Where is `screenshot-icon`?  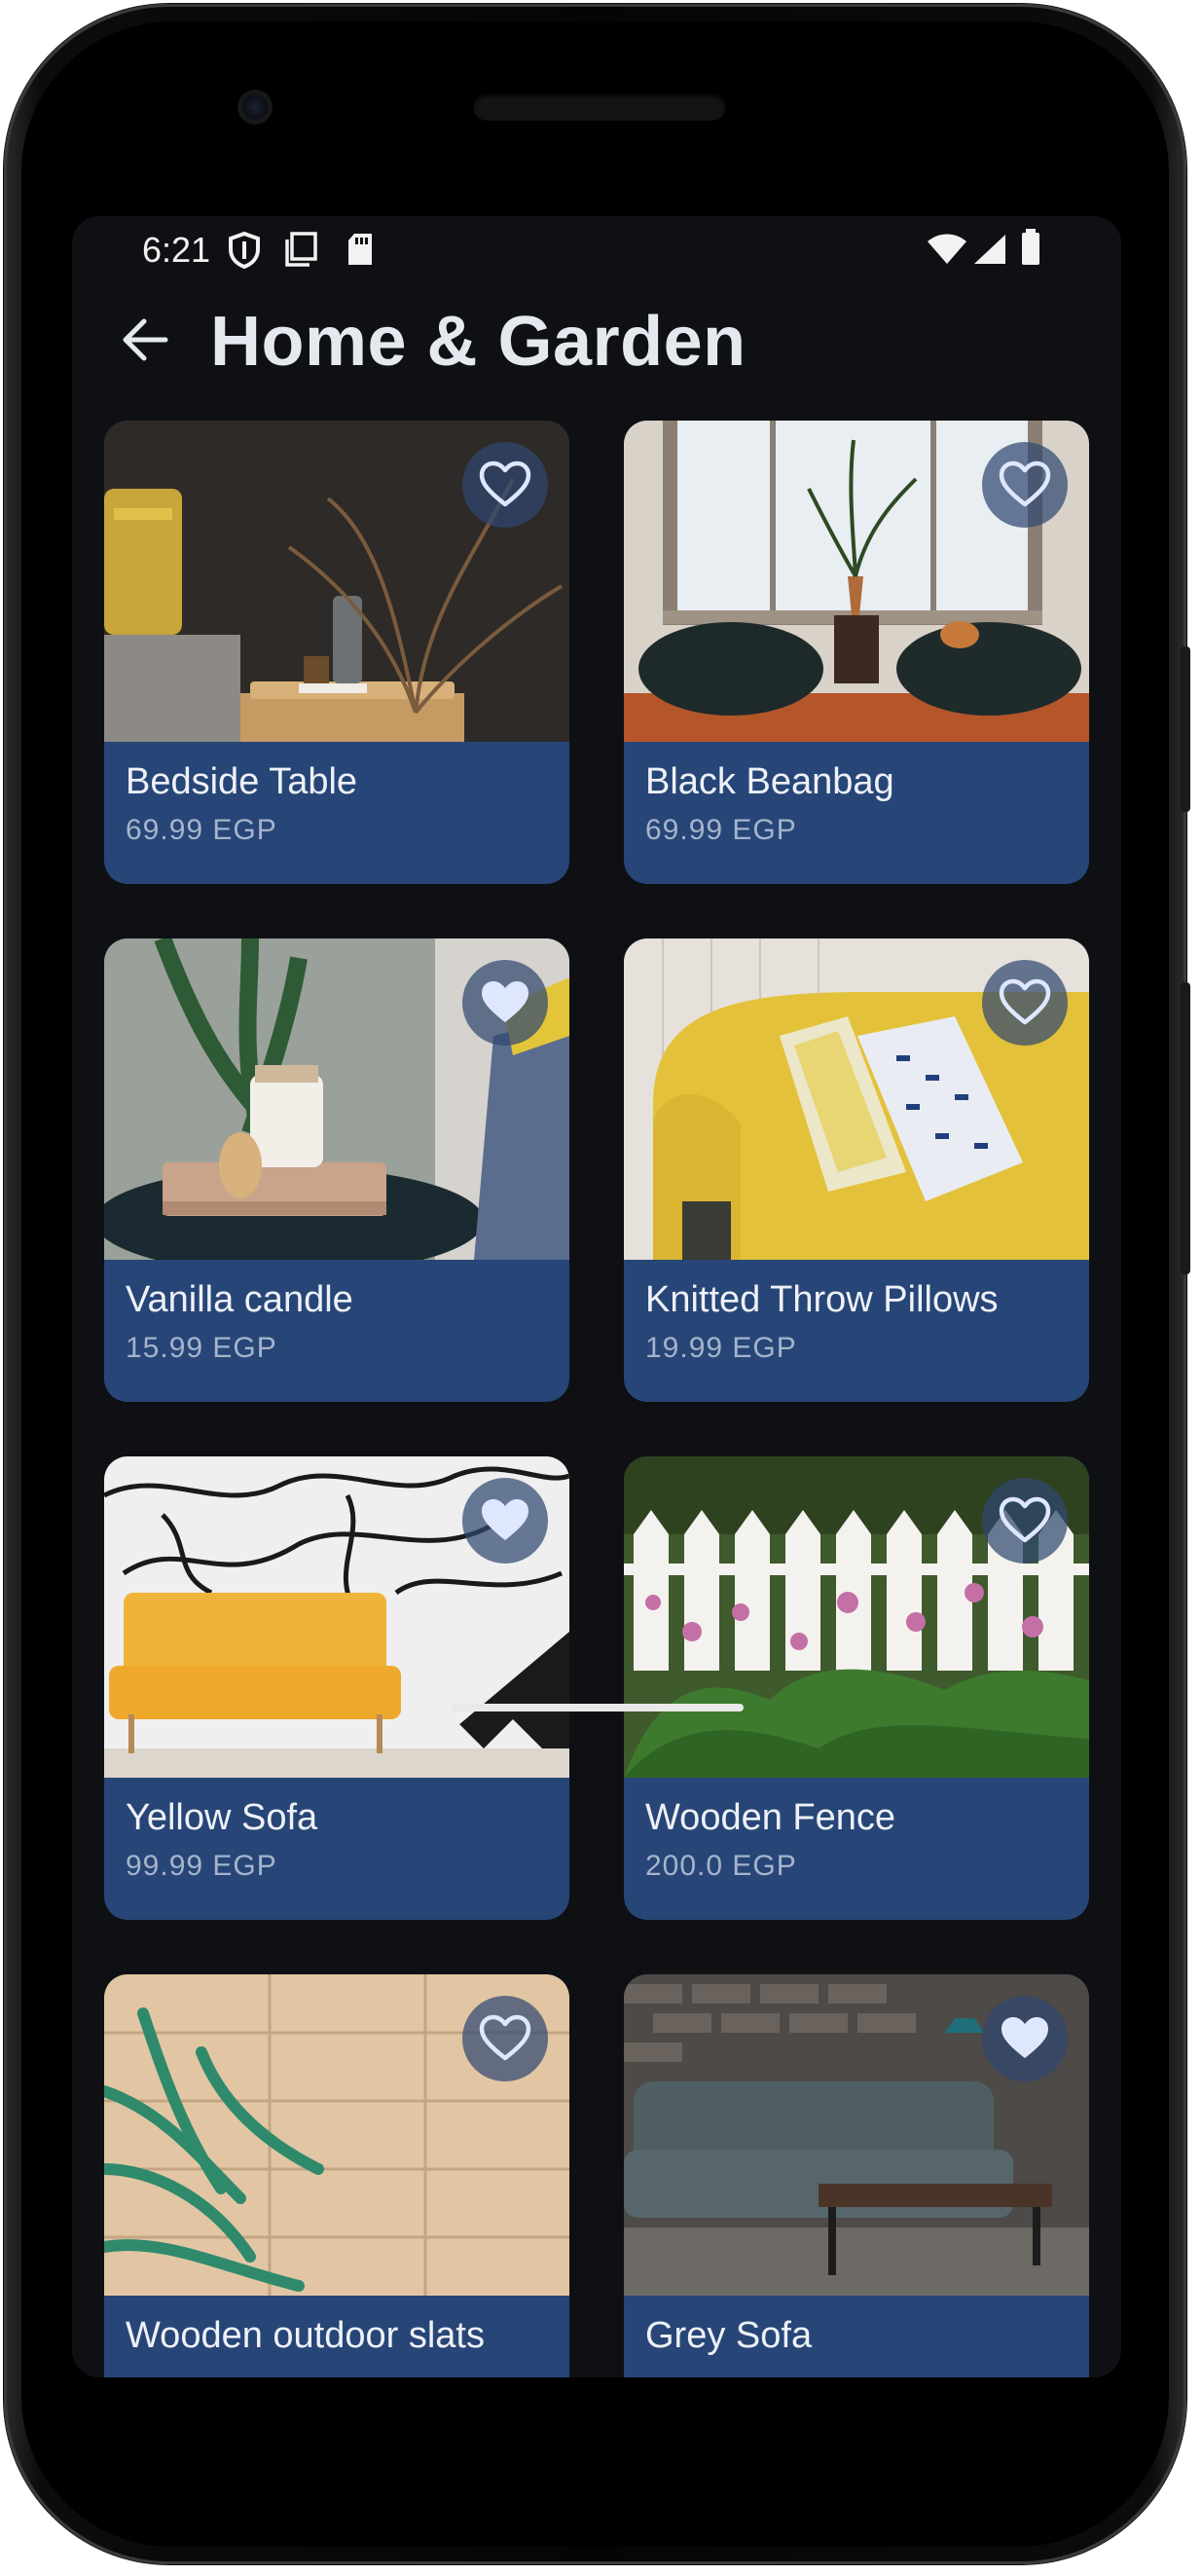 screenshot-icon is located at coordinates (300, 251).